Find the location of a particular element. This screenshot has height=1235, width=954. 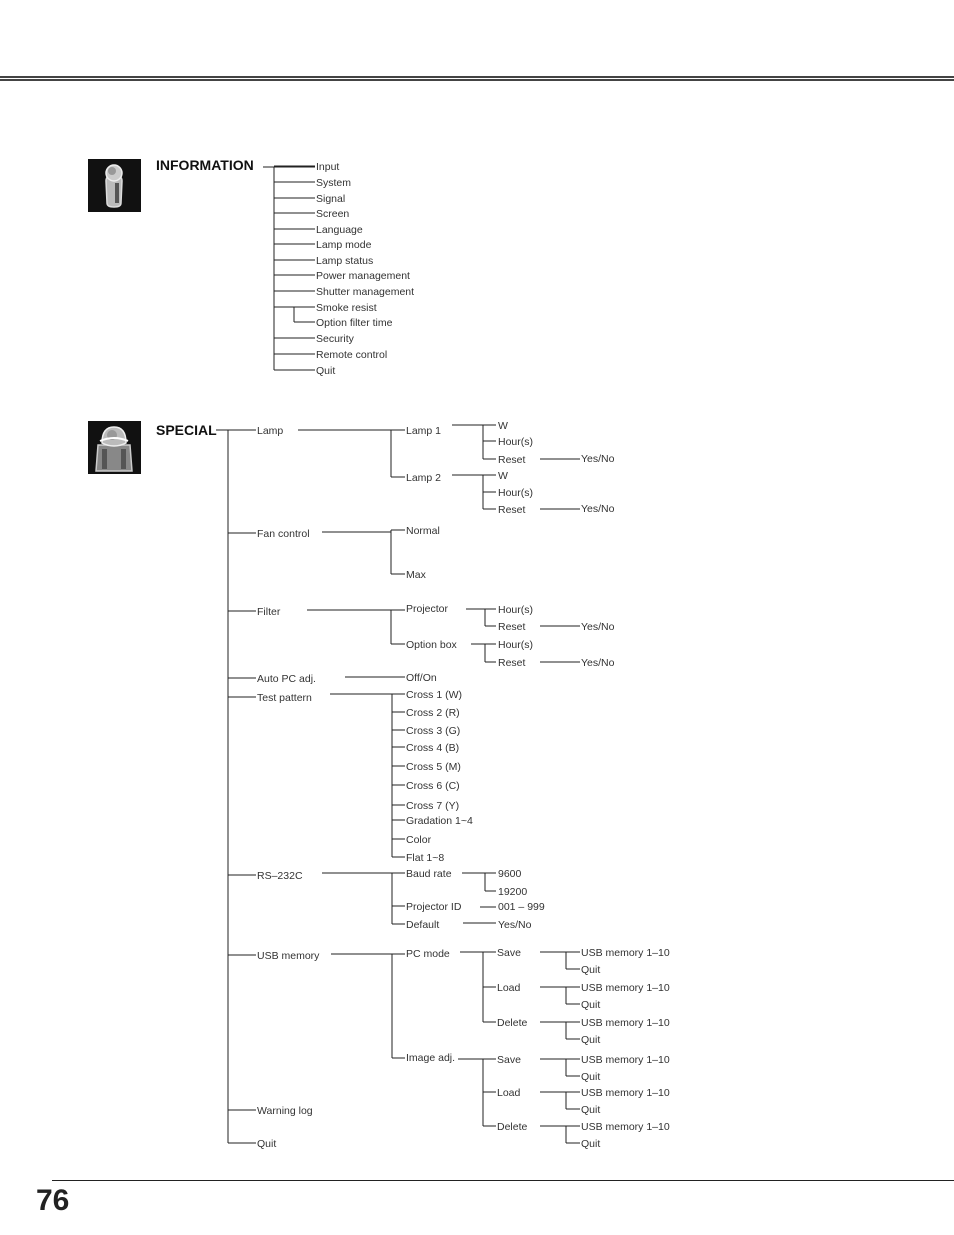

info-item-input: Input is located at coordinates (327, 167).